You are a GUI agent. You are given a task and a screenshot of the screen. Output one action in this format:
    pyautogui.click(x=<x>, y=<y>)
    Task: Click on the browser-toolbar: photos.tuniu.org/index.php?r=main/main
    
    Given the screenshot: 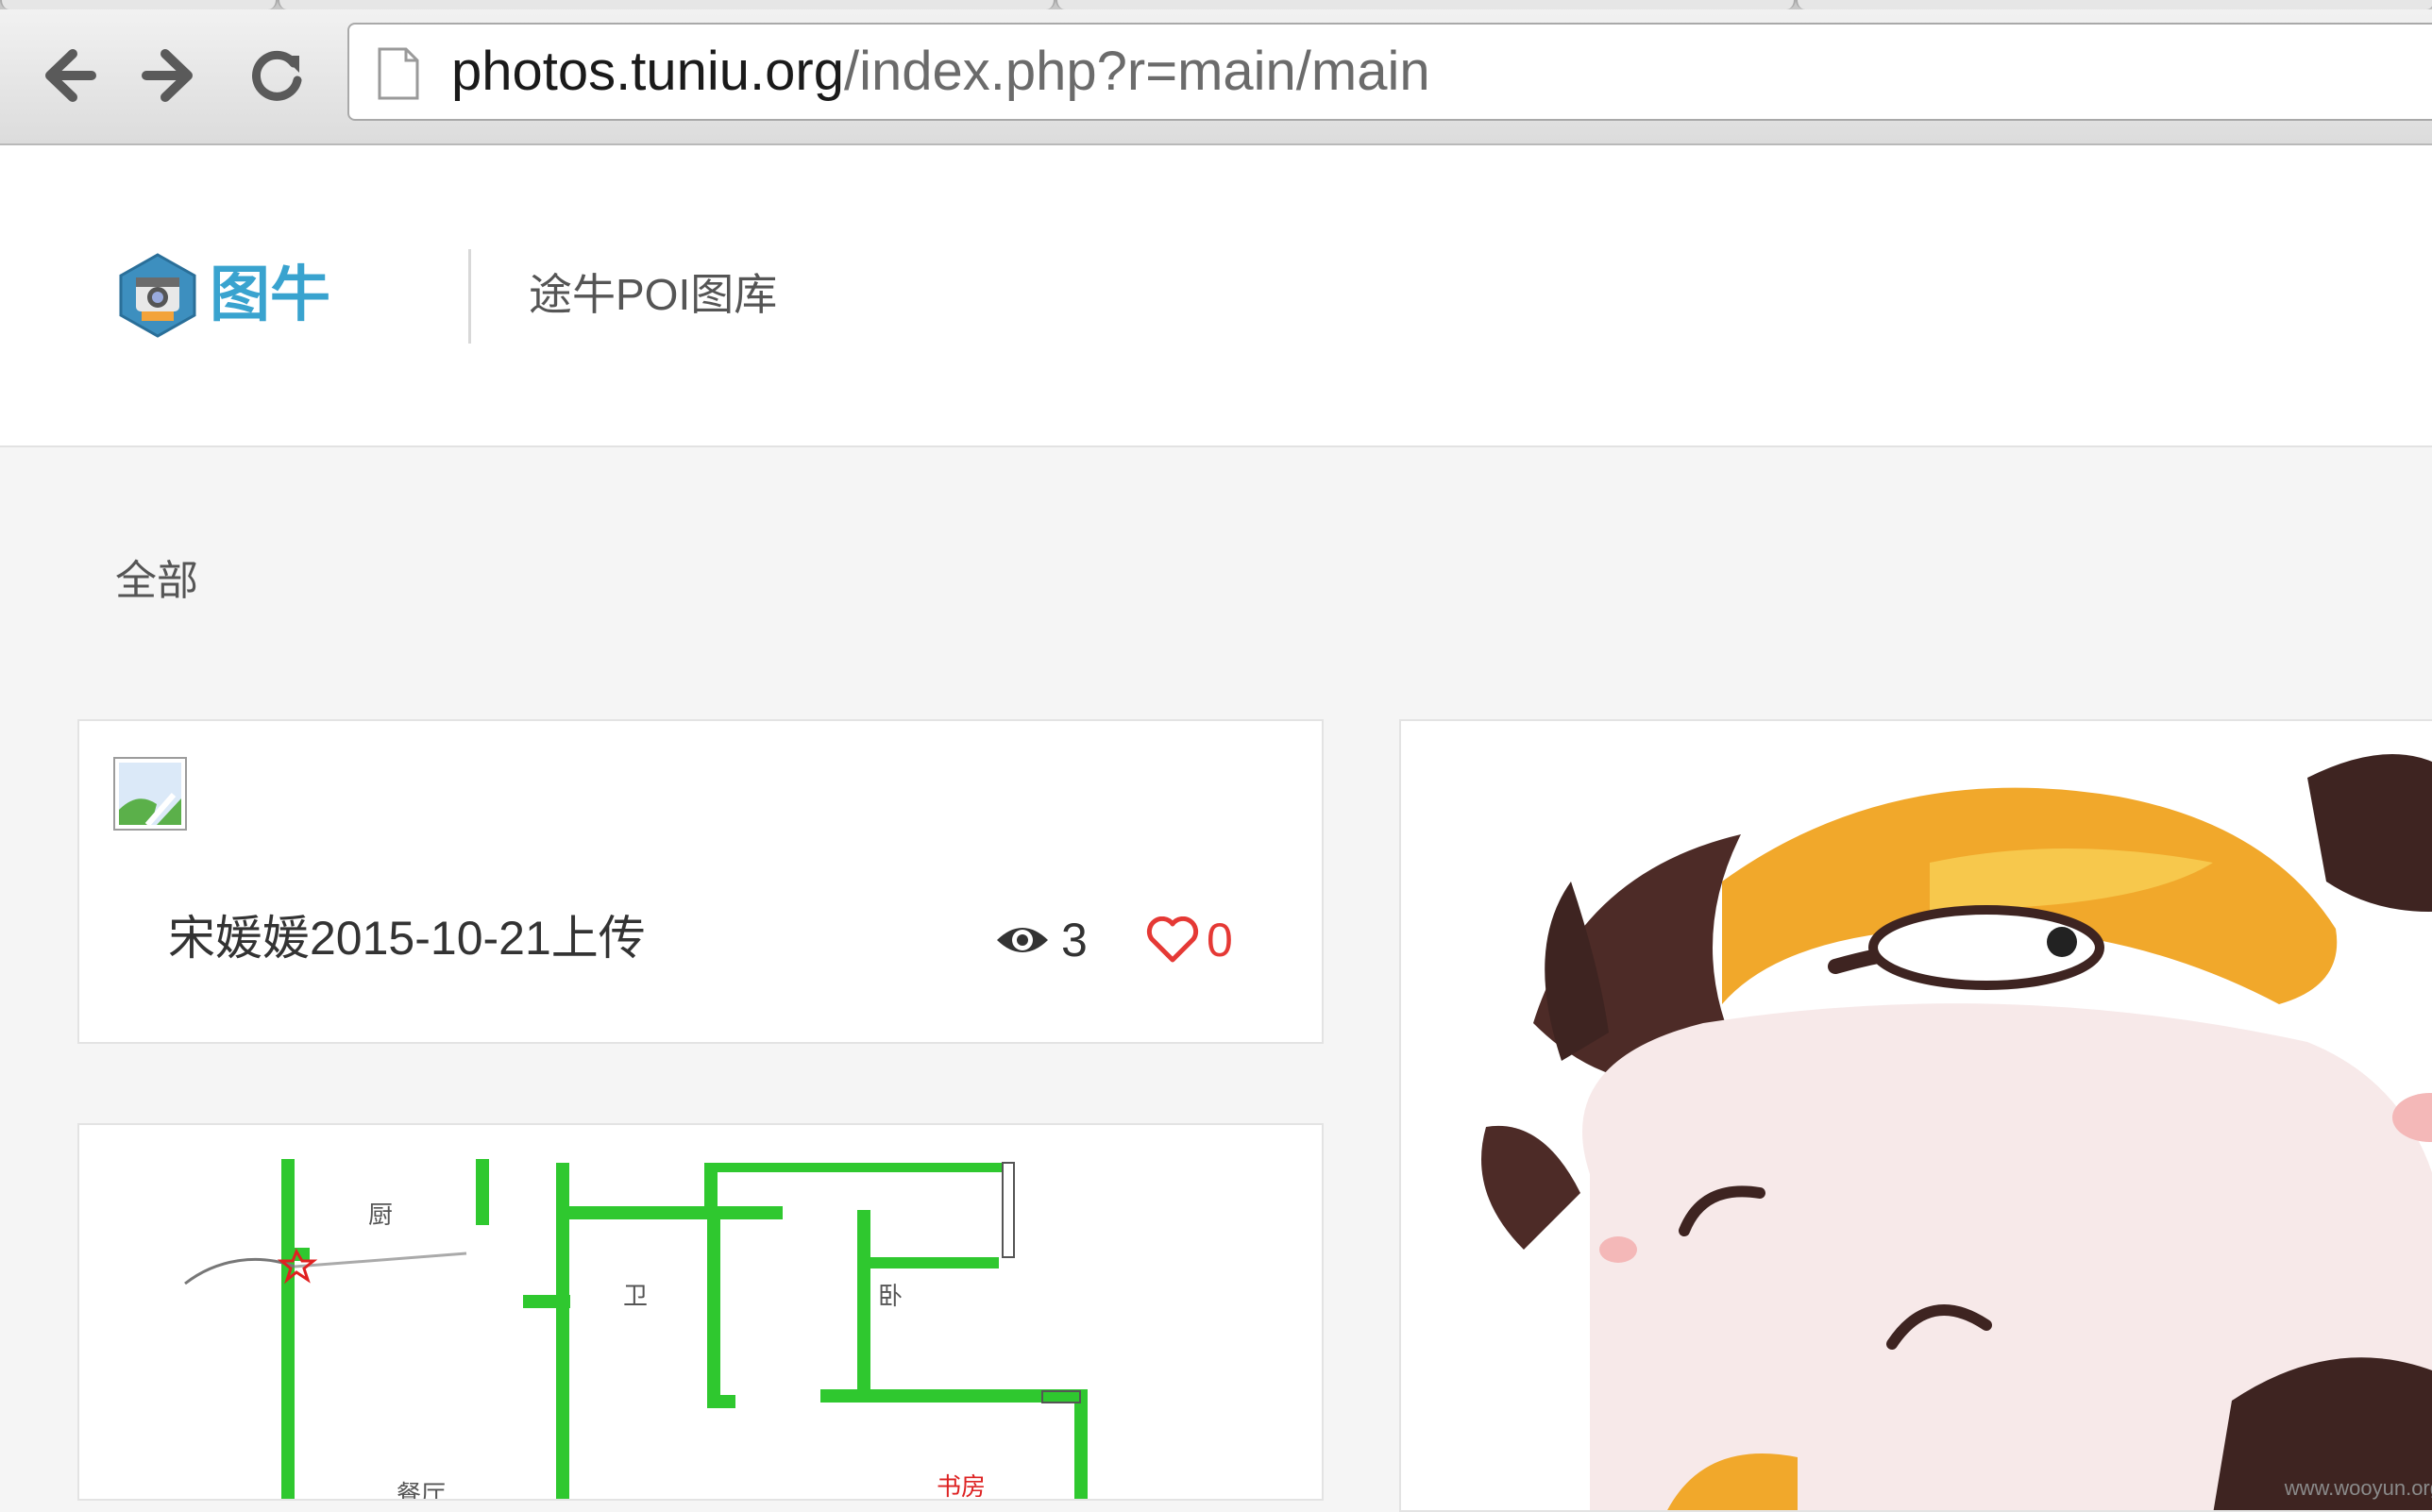 What is the action you would take?
    pyautogui.click(x=1216, y=72)
    